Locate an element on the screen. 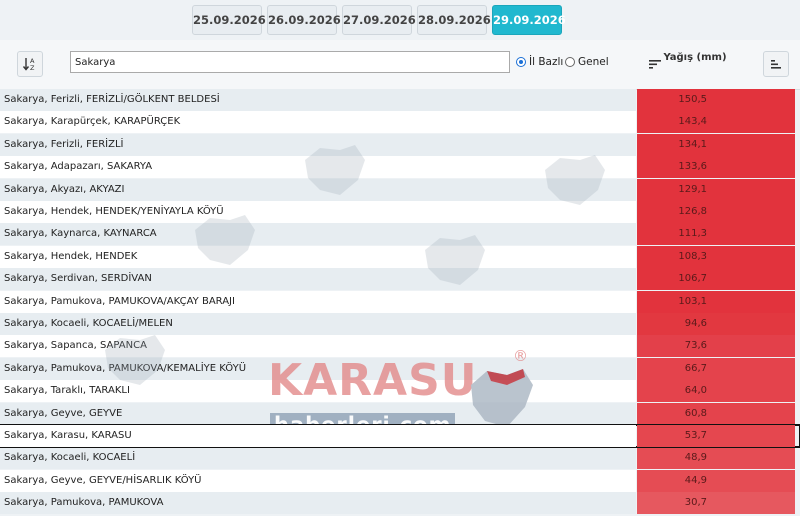 The image size is (800, 516). rain-value: 126,8 is located at coordinates (716, 212).